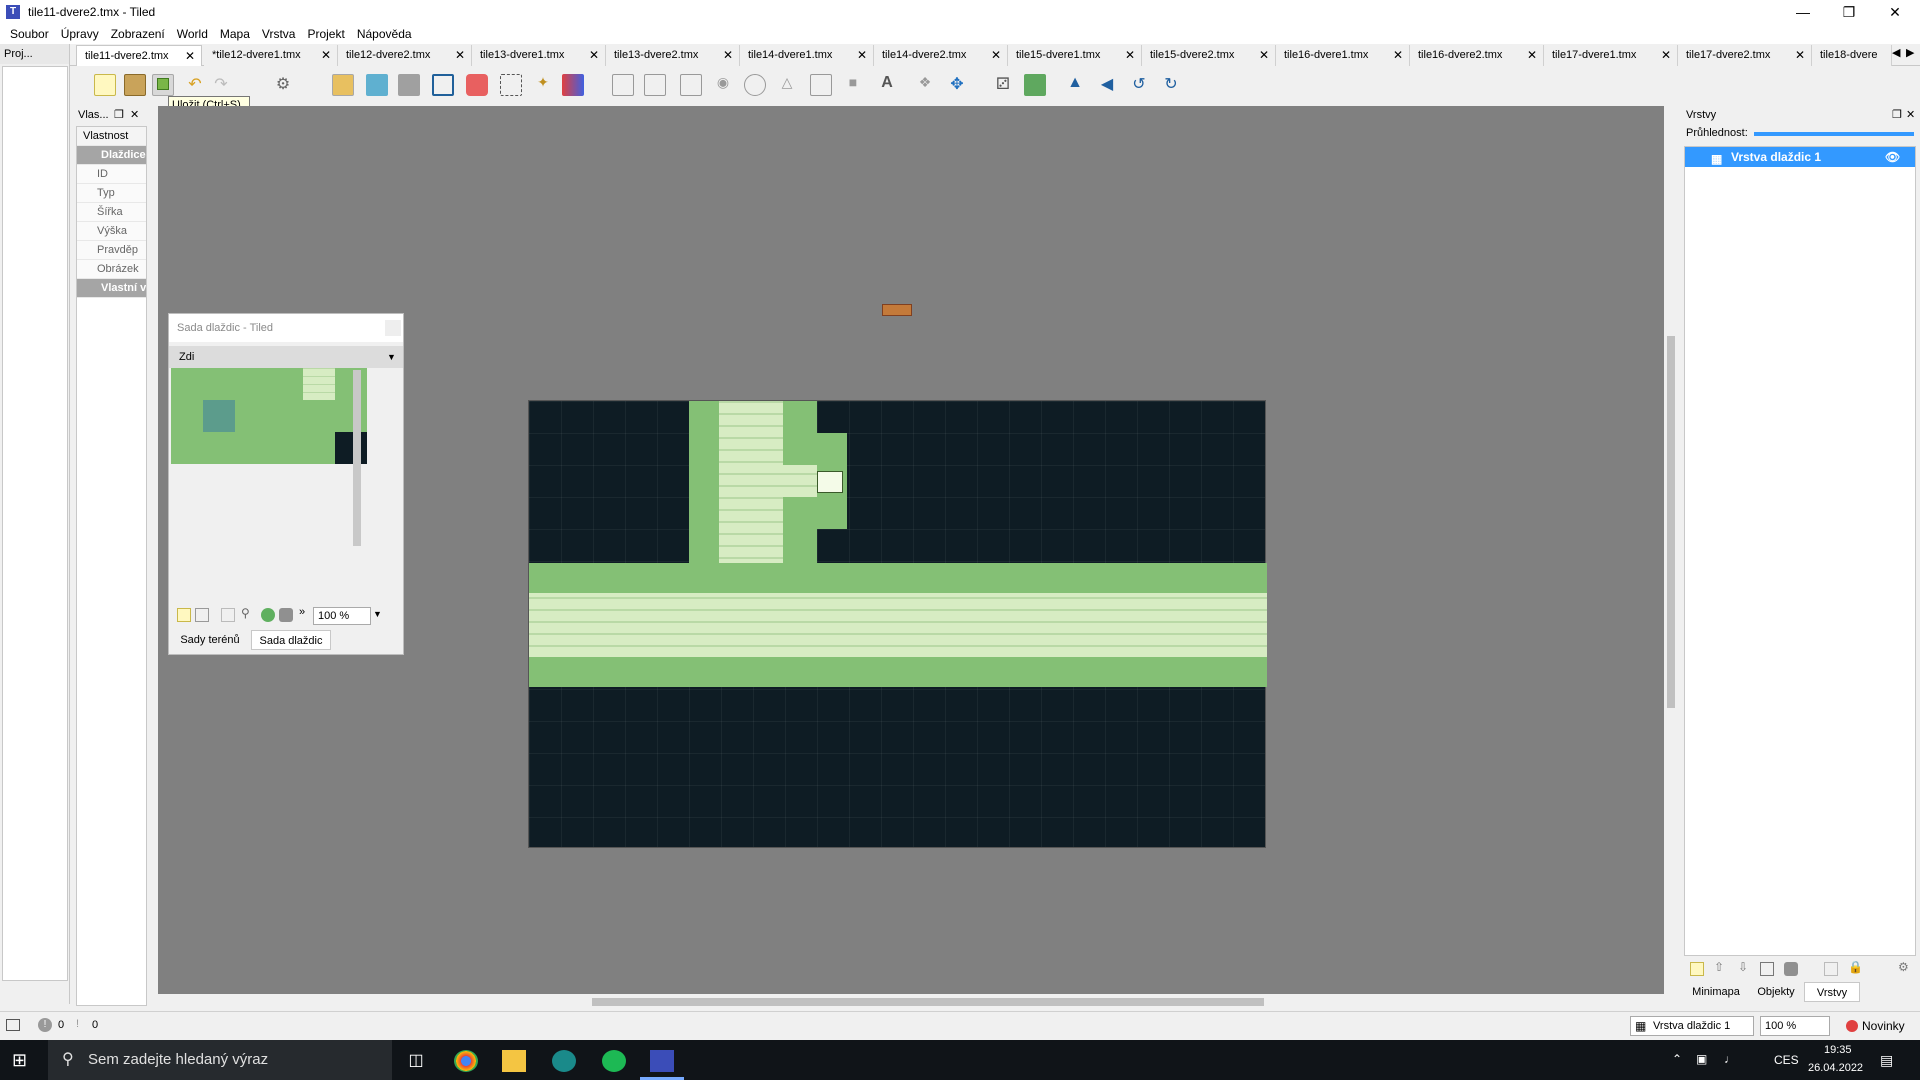 Image resolution: width=1920 pixels, height=1080 pixels. What do you see at coordinates (1139, 85) in the screenshot?
I see `rotate-left-icon: ↺` at bounding box center [1139, 85].